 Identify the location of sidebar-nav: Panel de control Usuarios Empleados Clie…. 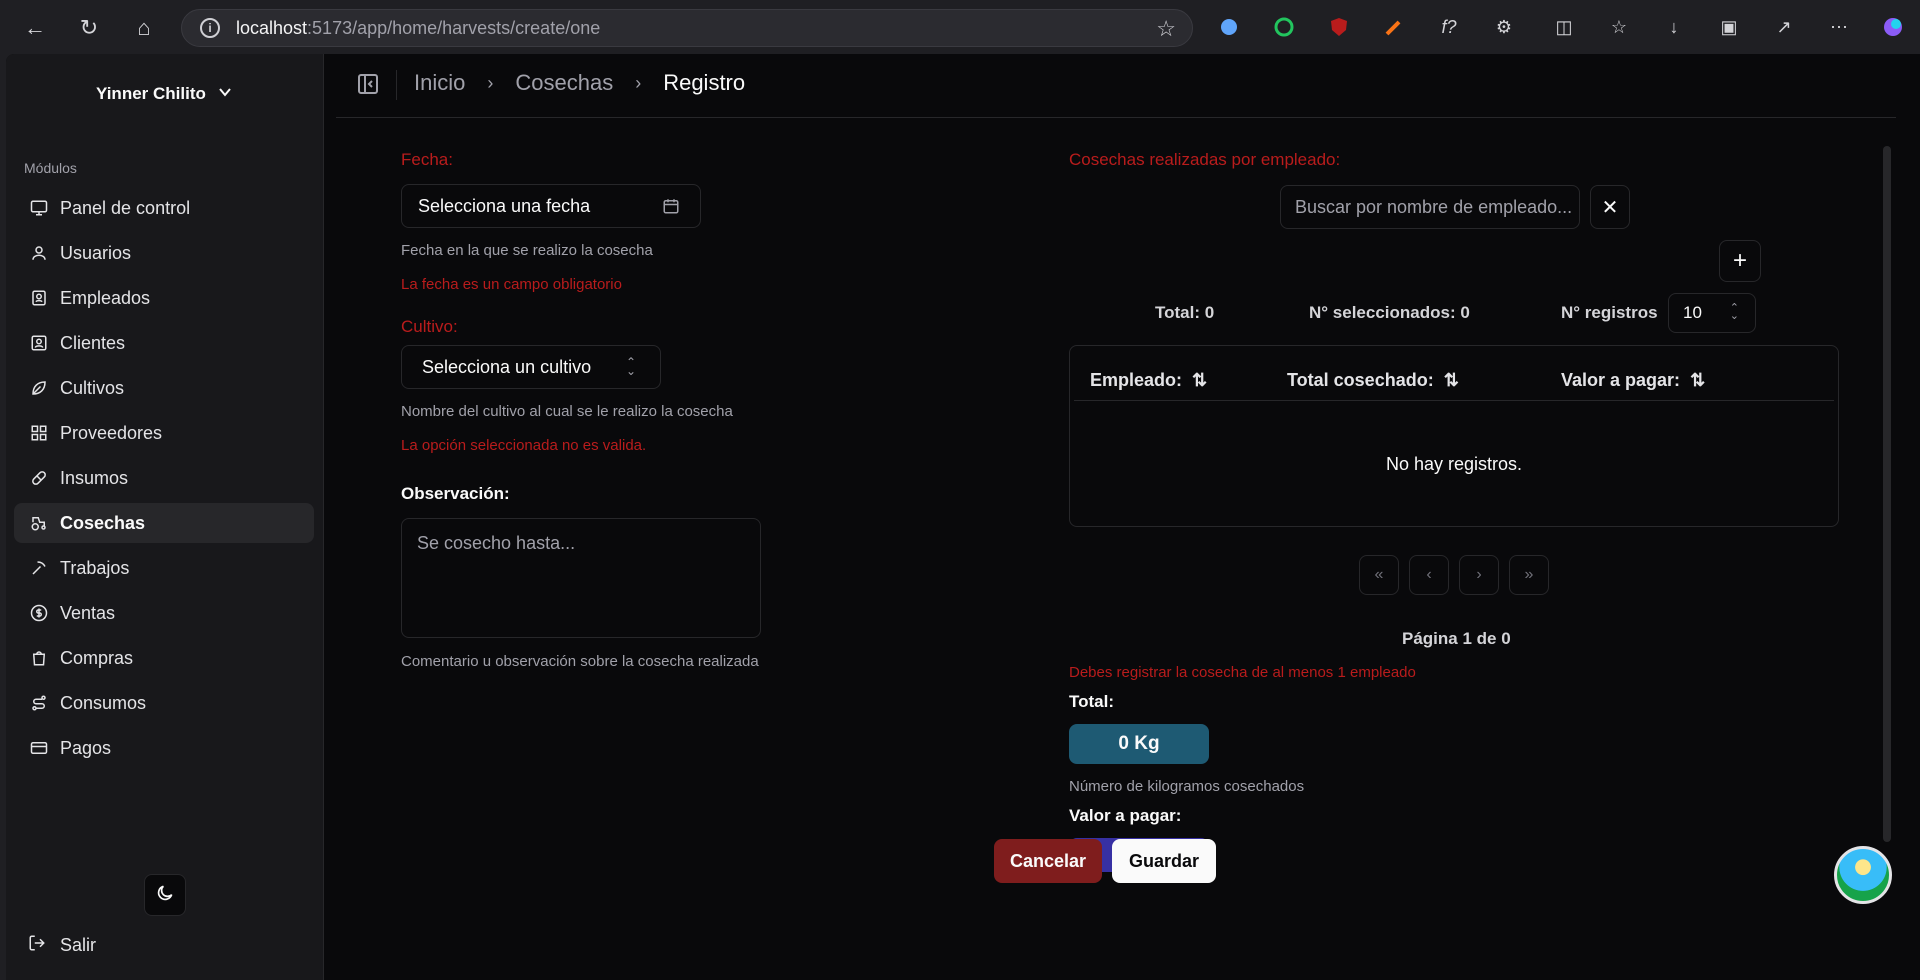
(164, 480).